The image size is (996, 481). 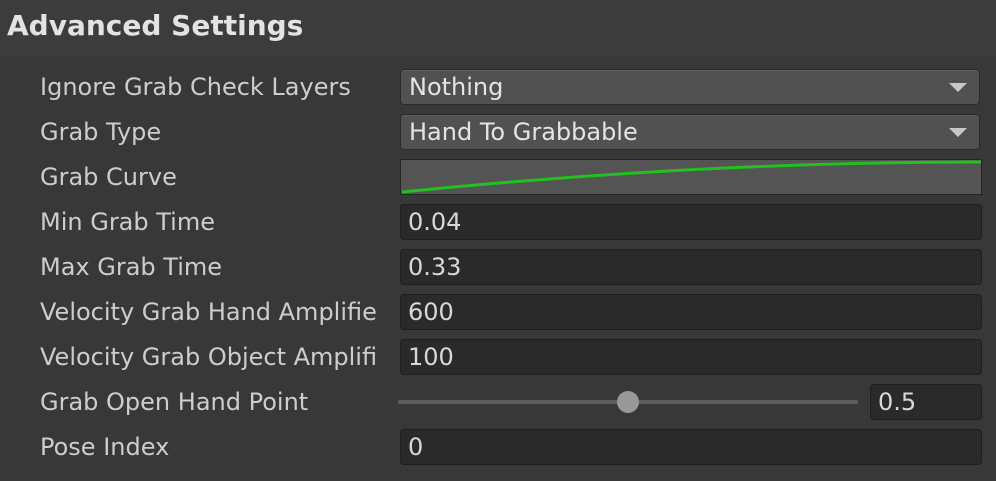 What do you see at coordinates (691, 447) in the screenshot?
I see `pose-index-input: 0` at bounding box center [691, 447].